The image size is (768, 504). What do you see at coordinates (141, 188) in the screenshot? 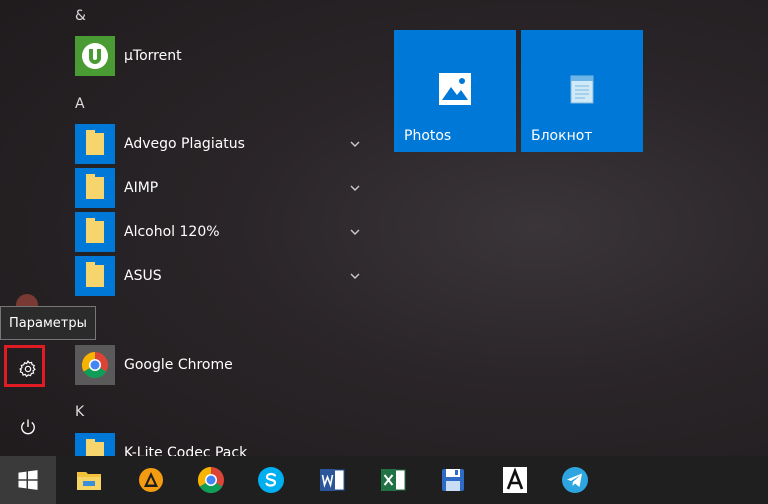
I see `app-label: AIMP` at bounding box center [141, 188].